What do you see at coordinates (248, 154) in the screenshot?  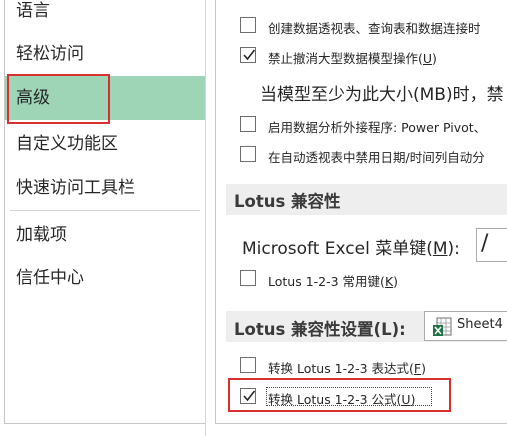 I see `disable-date-grouping-checkbox` at bounding box center [248, 154].